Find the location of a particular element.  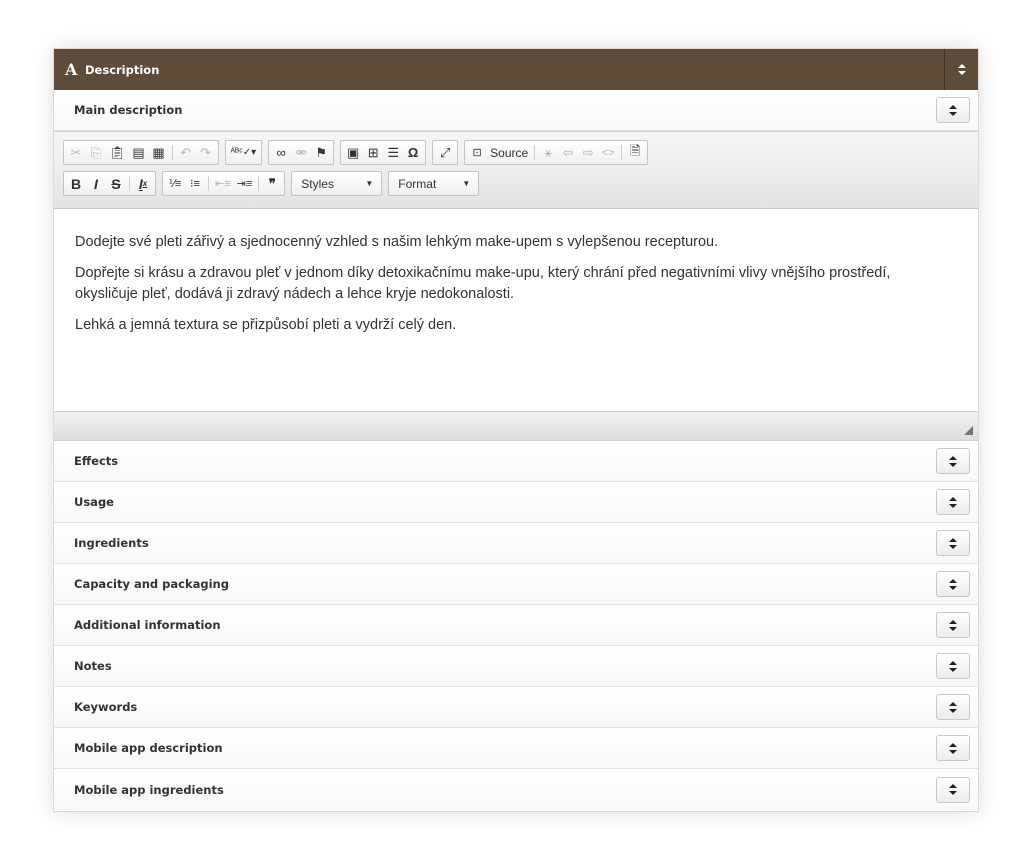

section-effects: Effects is located at coordinates (516, 461).